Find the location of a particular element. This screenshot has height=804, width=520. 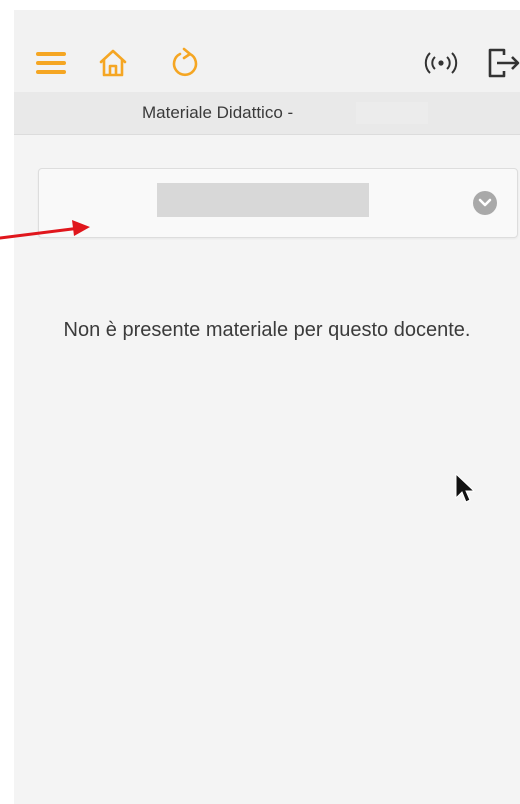

redacted-name is located at coordinates (392, 113).